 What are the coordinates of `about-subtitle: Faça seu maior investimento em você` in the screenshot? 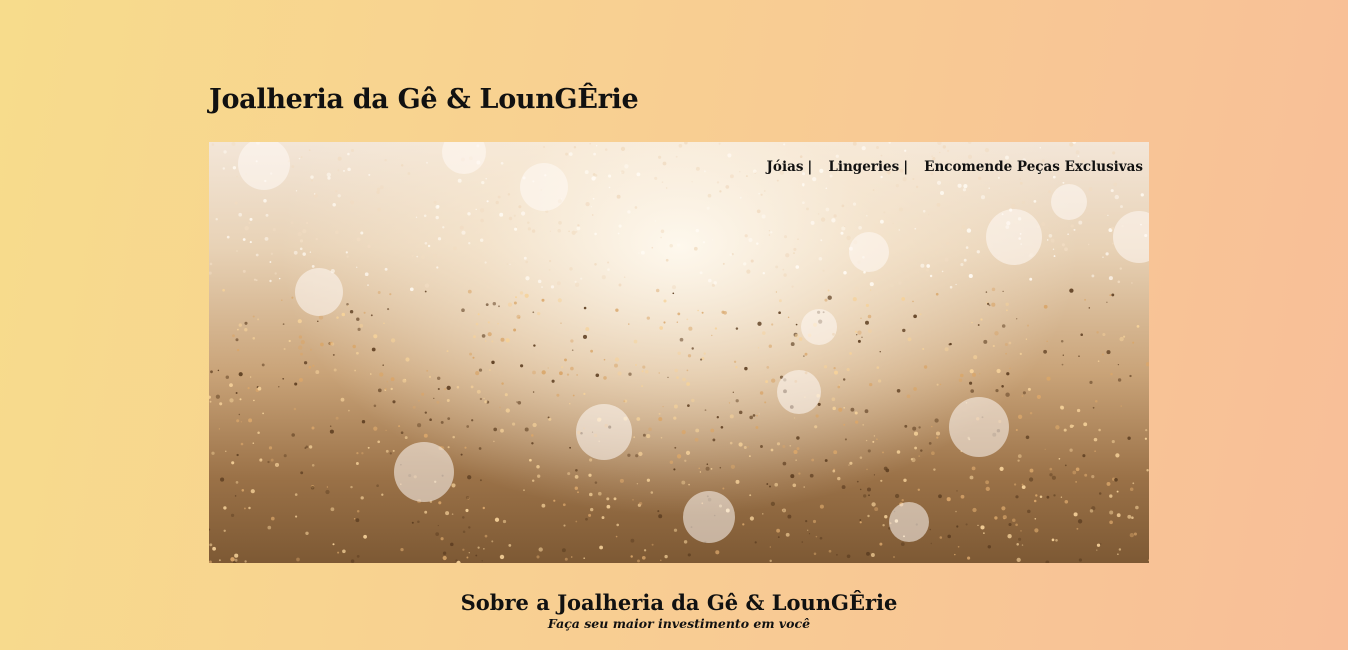 It's located at (679, 623).